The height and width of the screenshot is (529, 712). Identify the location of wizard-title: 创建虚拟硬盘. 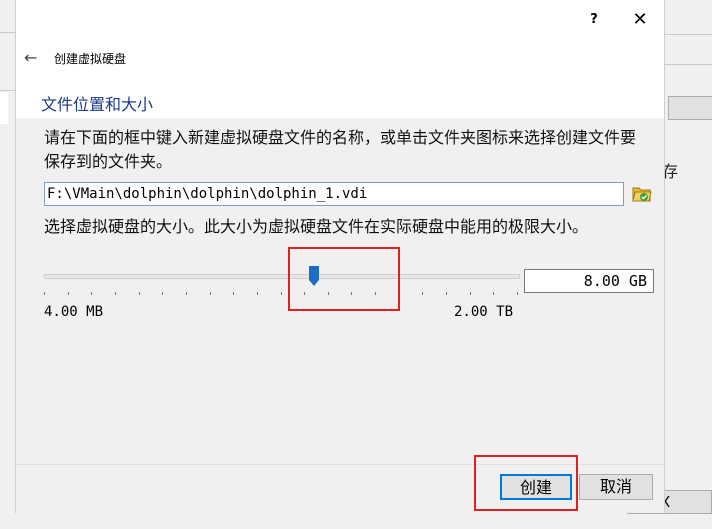
(90, 59).